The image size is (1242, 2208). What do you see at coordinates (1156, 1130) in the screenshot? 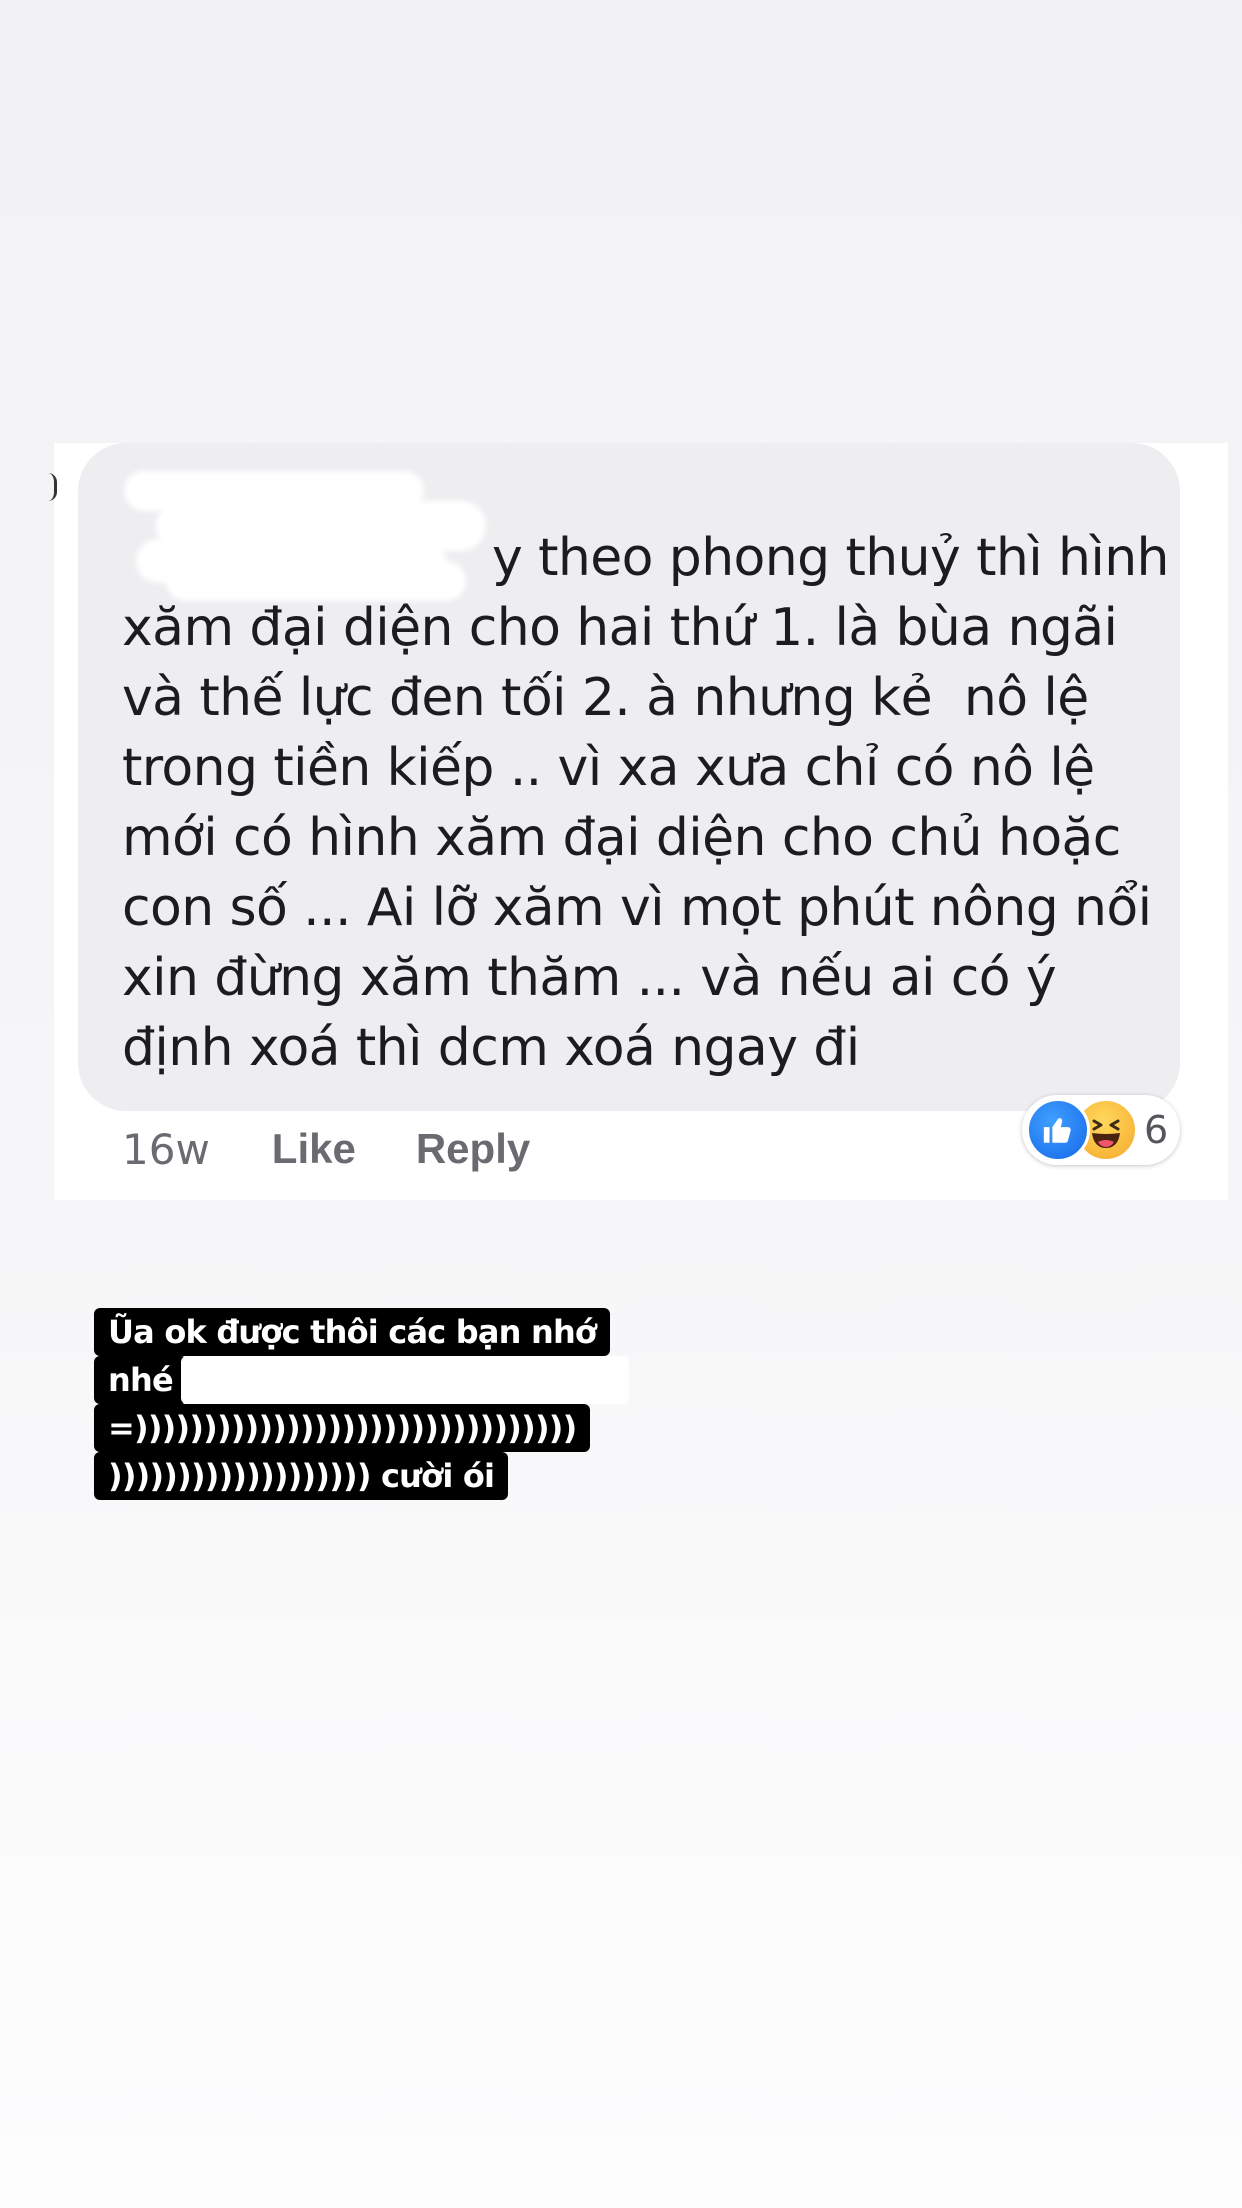
I see `reaction-count: 6` at bounding box center [1156, 1130].